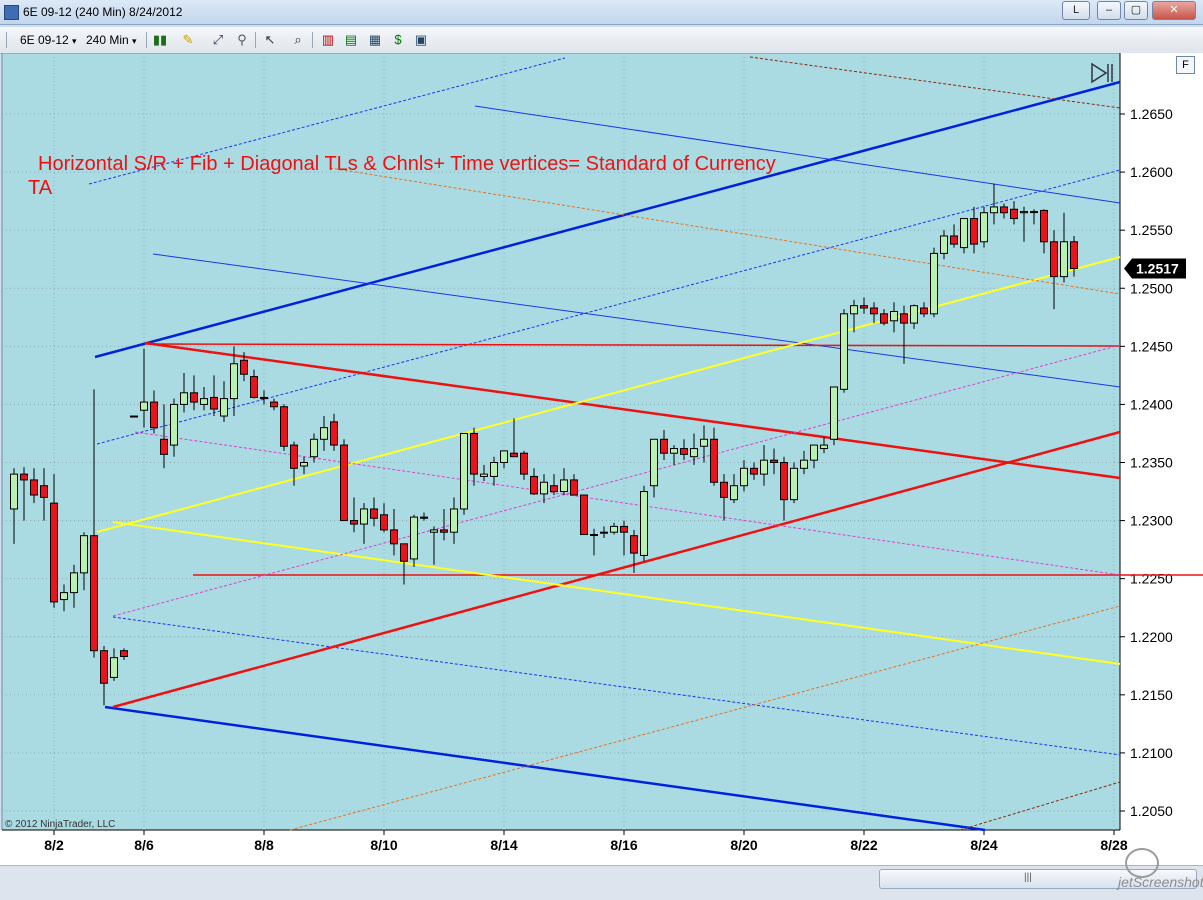 The height and width of the screenshot is (900, 1203). What do you see at coordinates (188, 40) in the screenshot?
I see `pencil-icon: ✎` at bounding box center [188, 40].